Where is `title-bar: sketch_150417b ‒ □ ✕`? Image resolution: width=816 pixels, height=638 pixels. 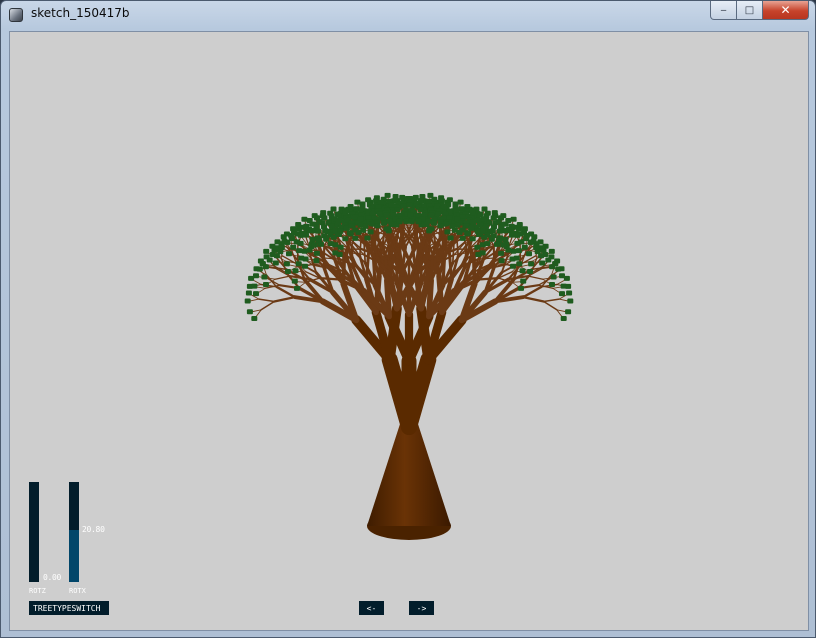 title-bar: sketch_150417b ‒ □ ✕ is located at coordinates (408, 15).